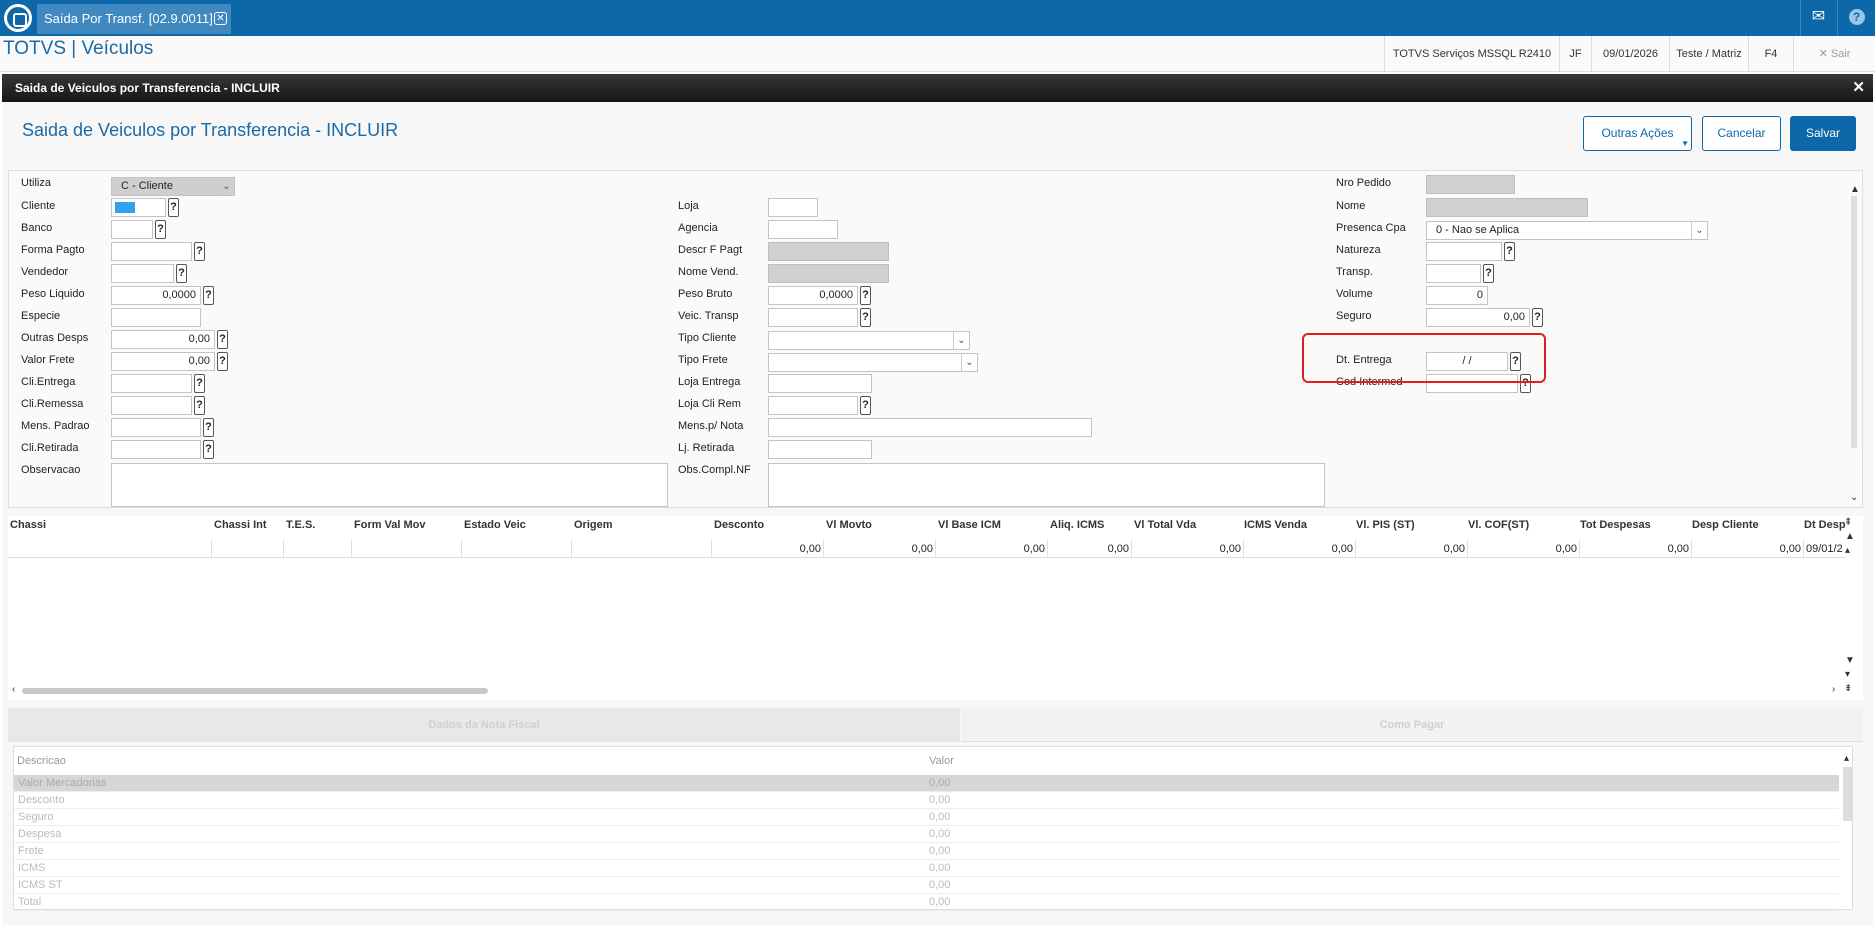 The height and width of the screenshot is (925, 1875). What do you see at coordinates (869, 340) in the screenshot?
I see `tipo-cliente-select: ⌄` at bounding box center [869, 340].